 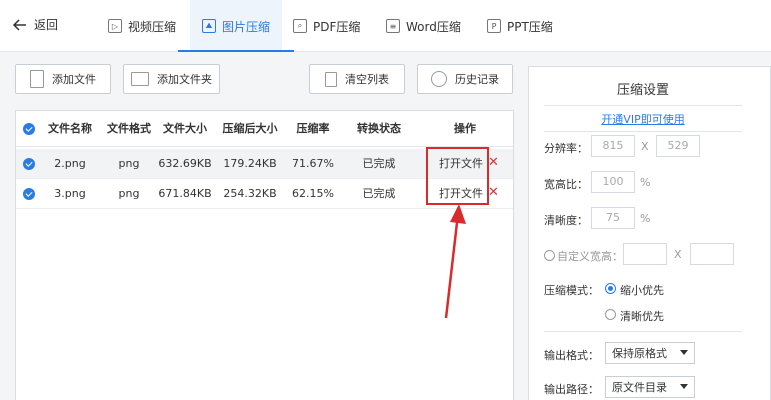 What do you see at coordinates (639, 387) in the screenshot?
I see `output-path-value: 原文件目录` at bounding box center [639, 387].